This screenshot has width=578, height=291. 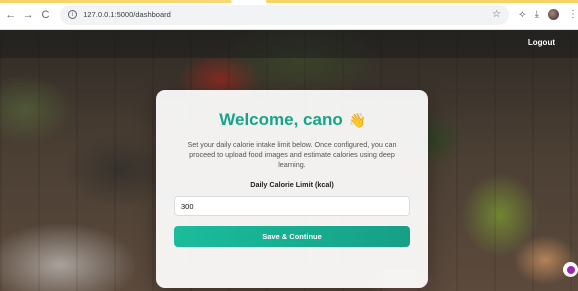 I want to click on calorie-limit-label: Daily Calorie Limit (kcal), so click(x=292, y=184).